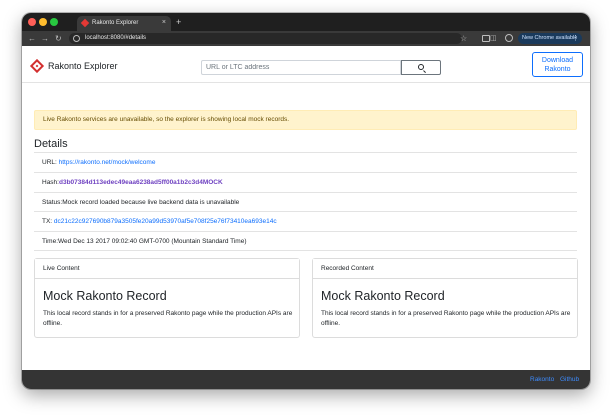  I want to click on favicon-icon, so click(85, 23).